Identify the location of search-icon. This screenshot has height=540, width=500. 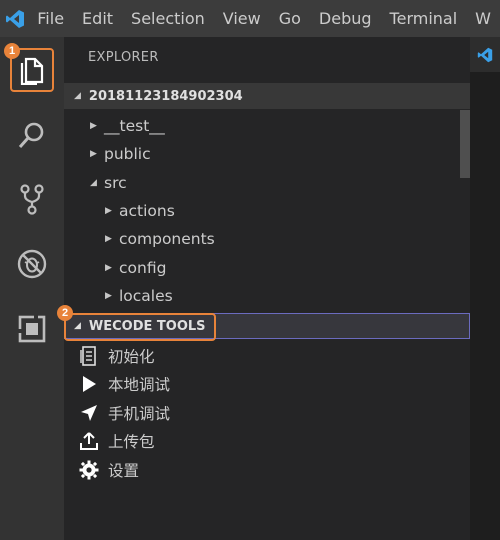
(31, 135).